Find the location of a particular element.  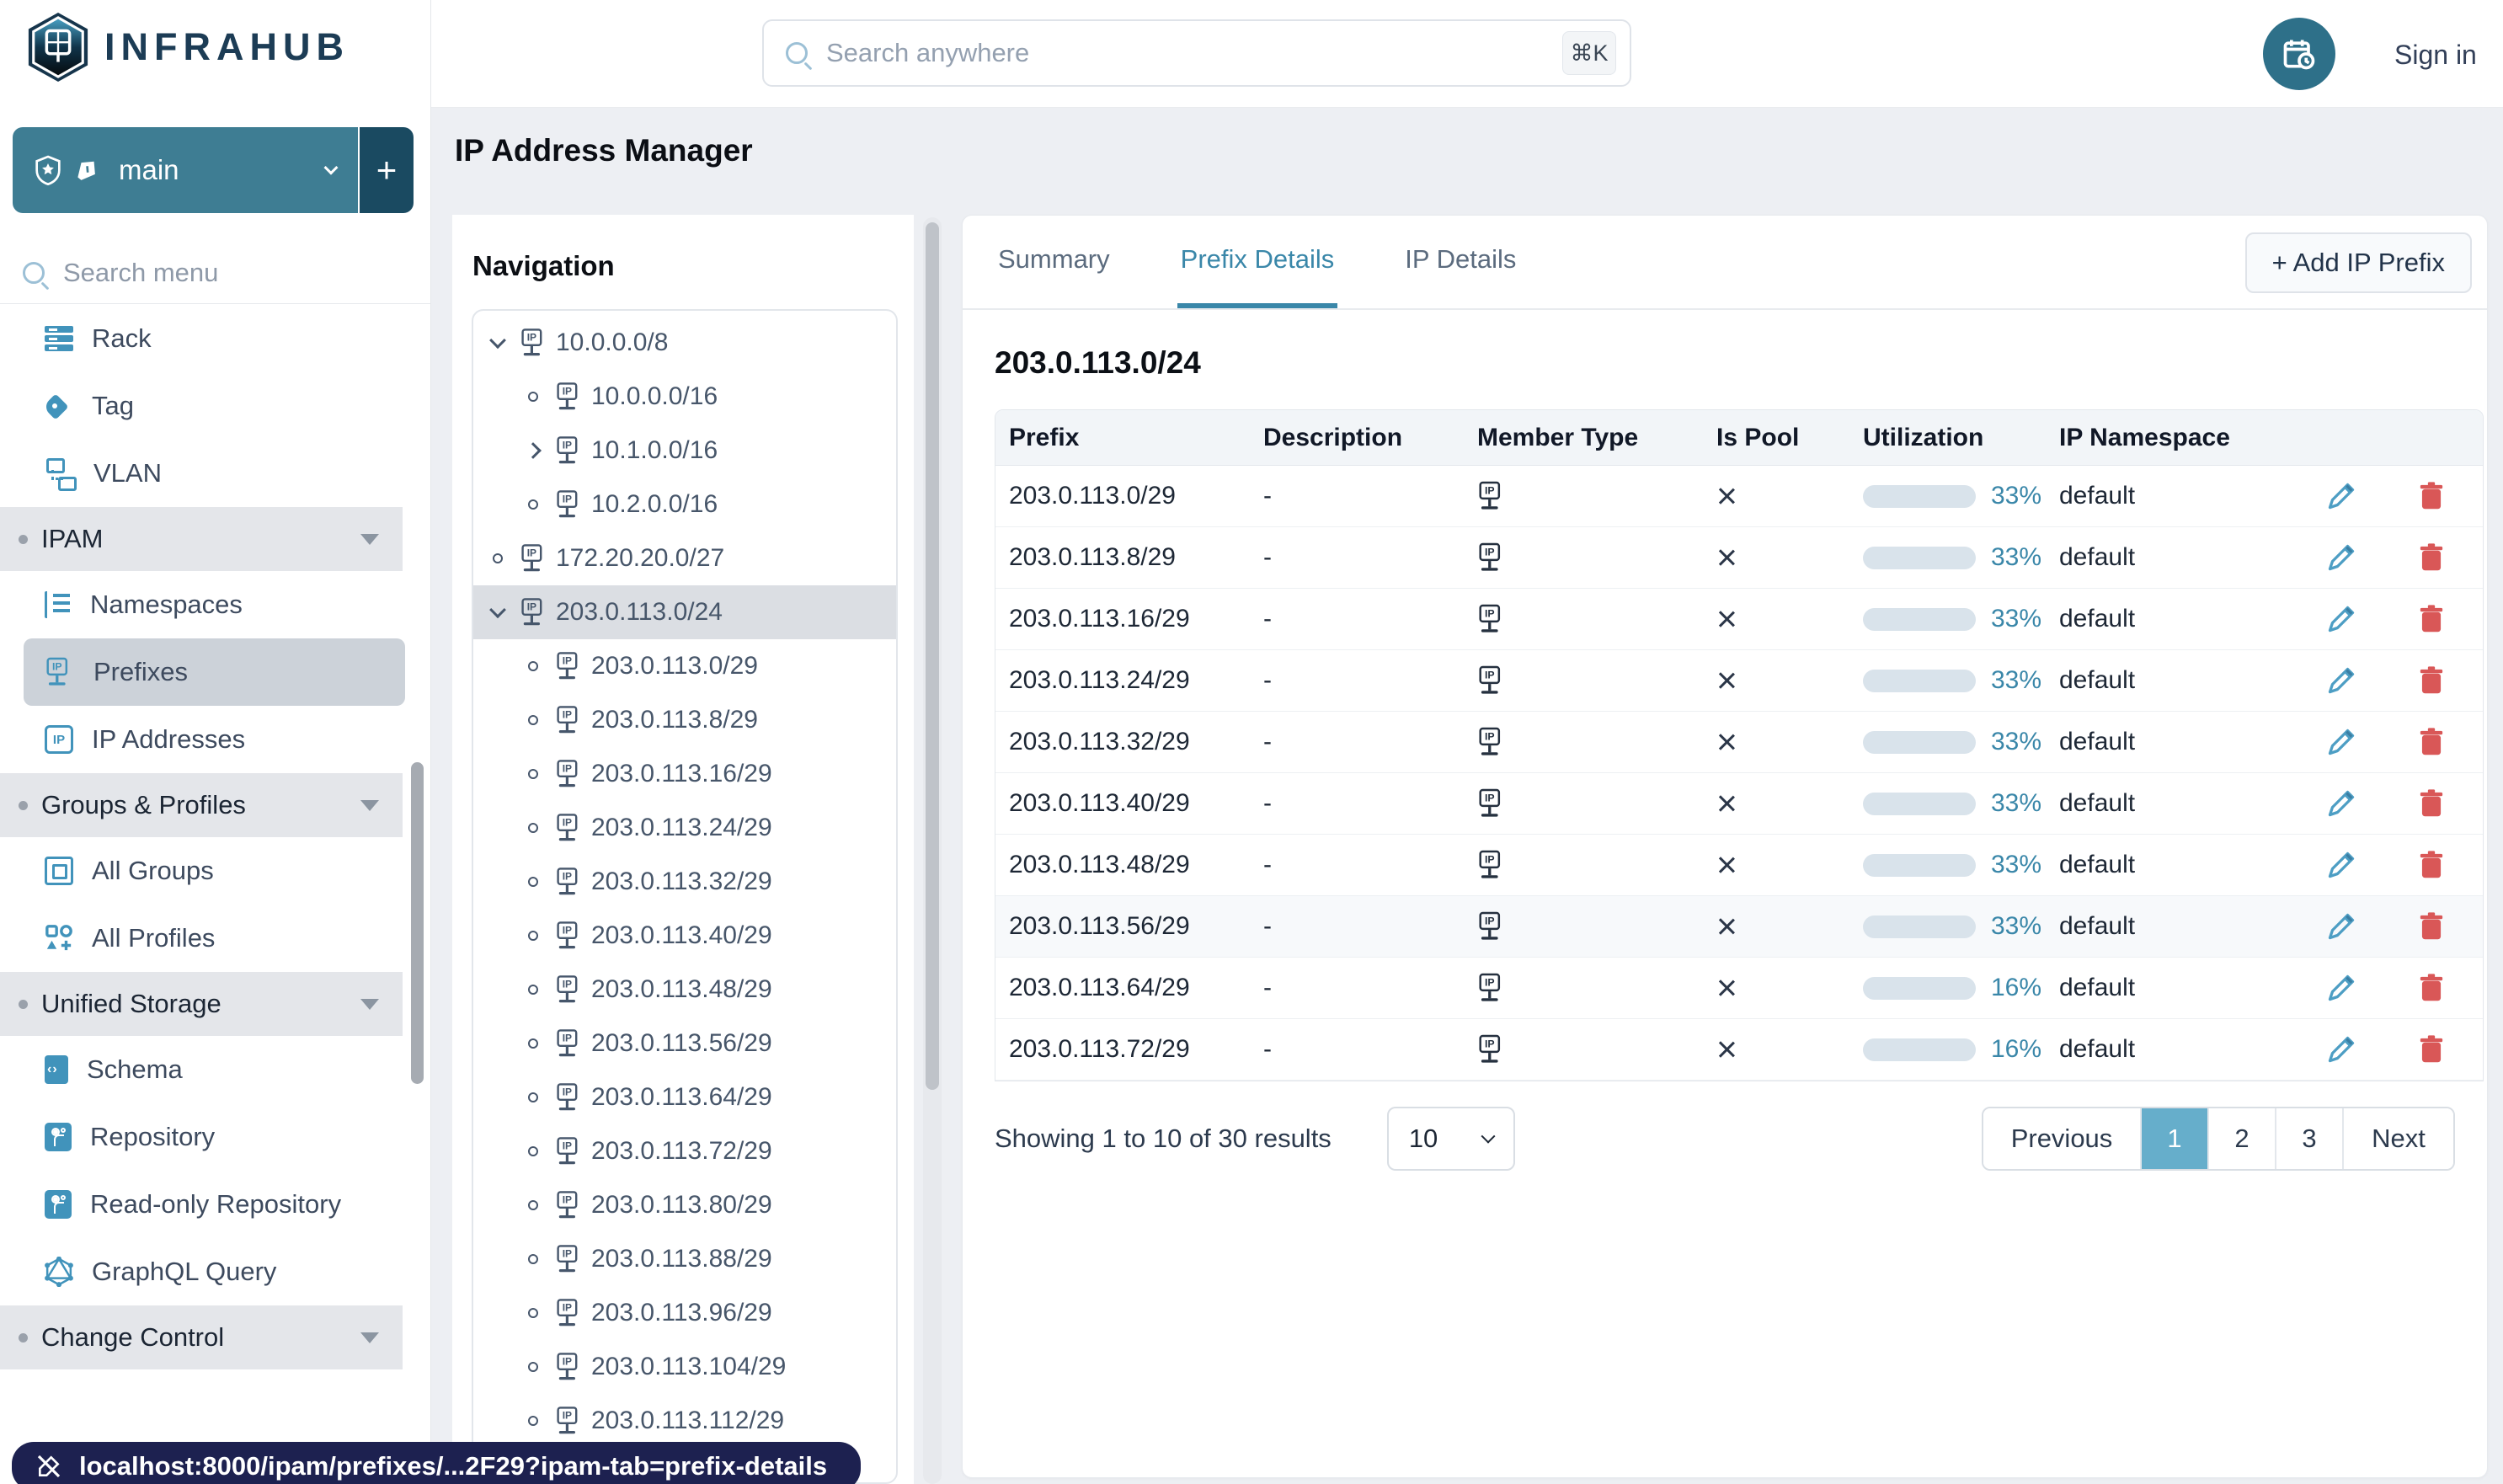

page-button-2: 2 is located at coordinates (2241, 1139).